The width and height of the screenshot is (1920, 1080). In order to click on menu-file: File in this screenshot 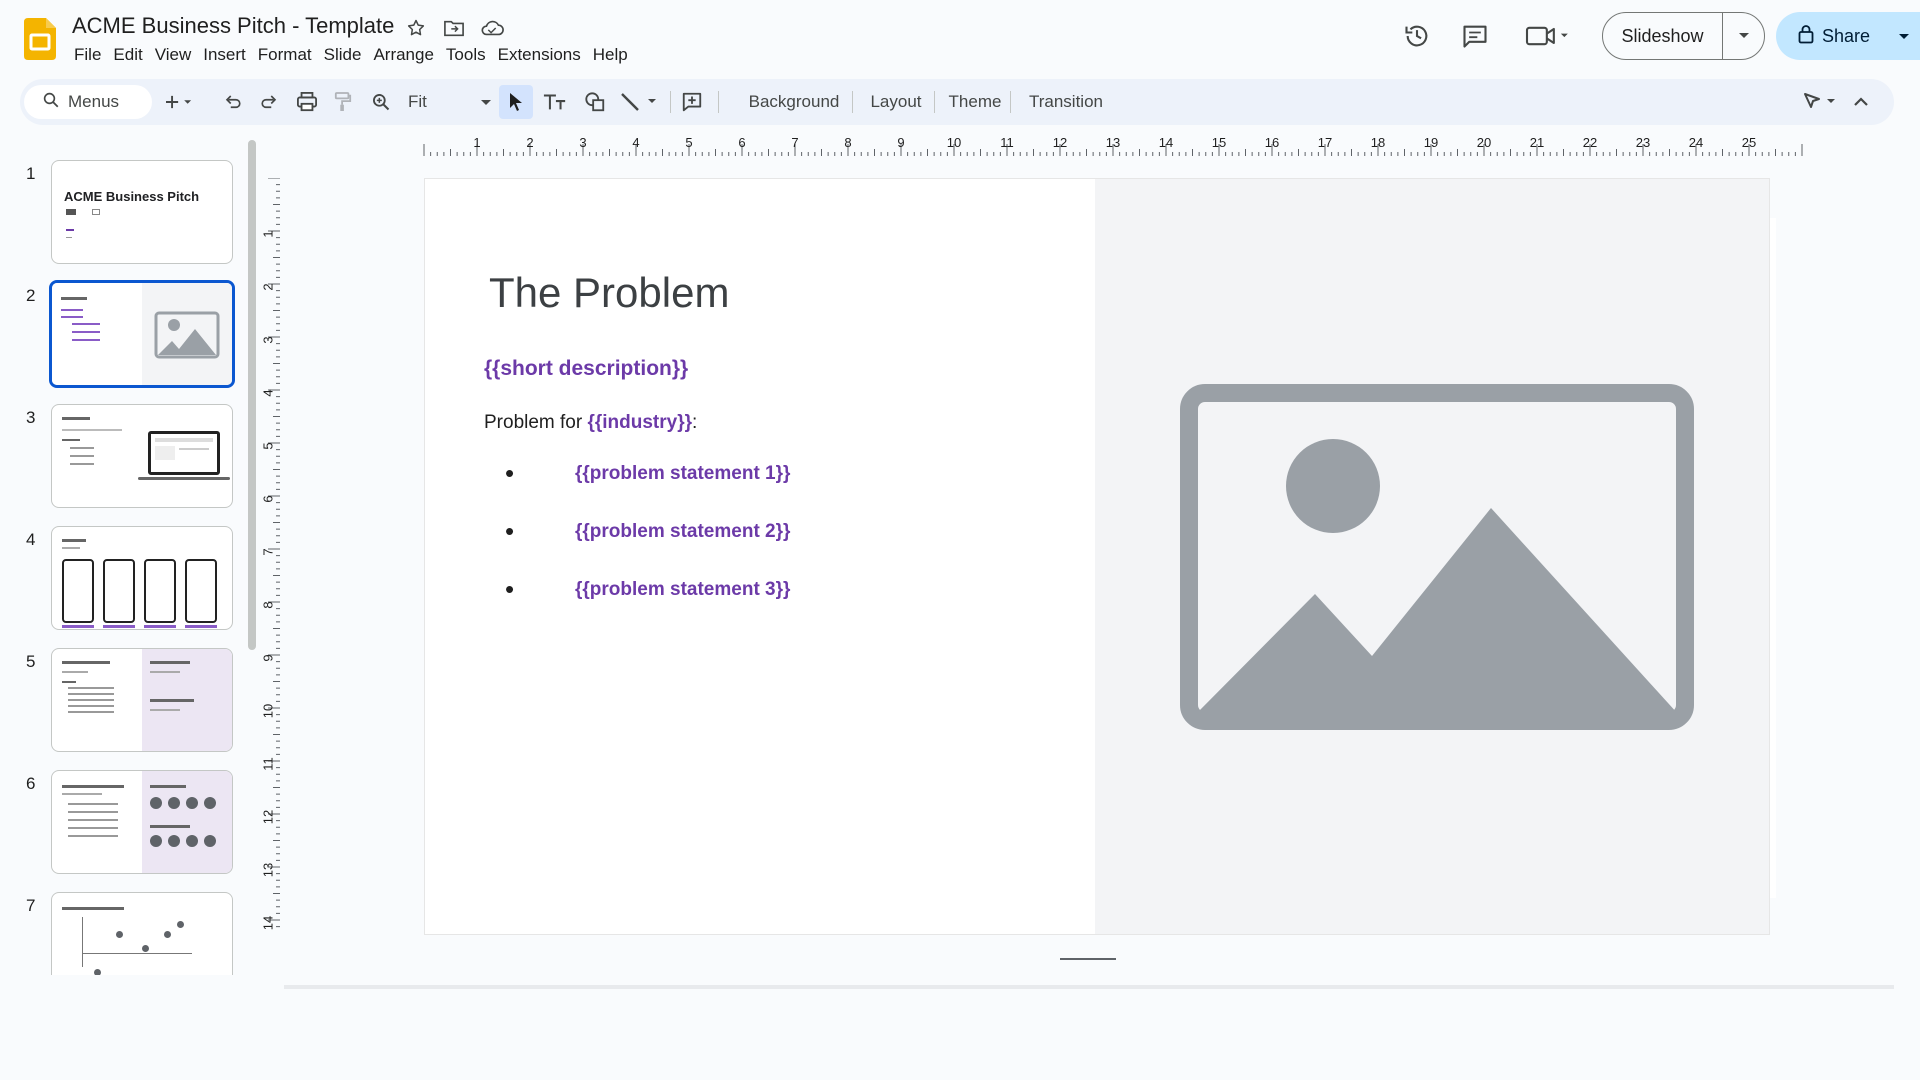, I will do `click(89, 55)`.